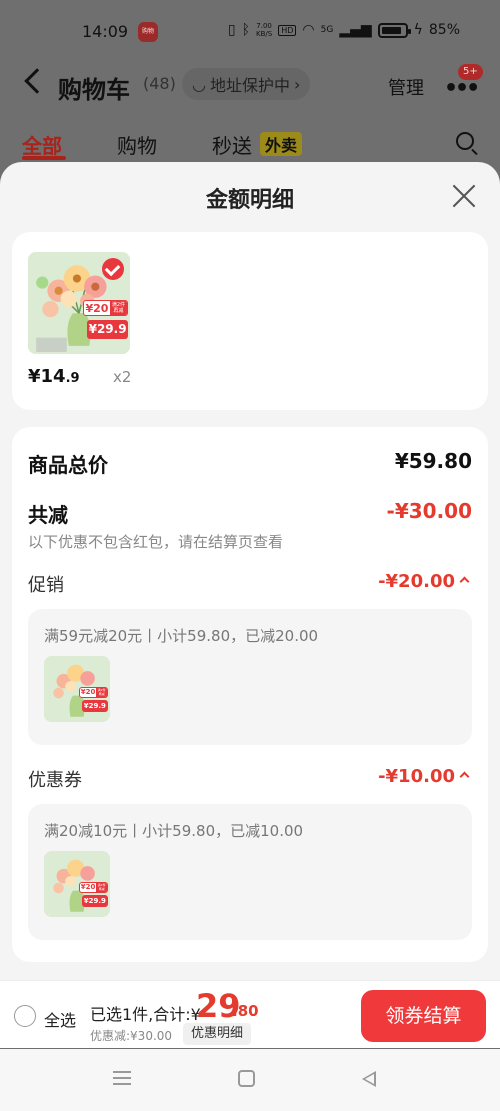 The image size is (500, 1111). I want to click on chevron-right-icon: ›, so click(297, 84).